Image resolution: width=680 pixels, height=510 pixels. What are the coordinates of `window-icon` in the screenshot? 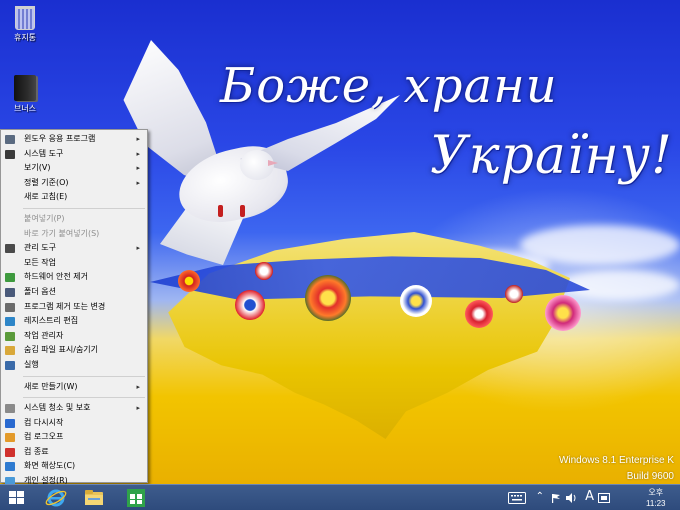 It's located at (10, 139).